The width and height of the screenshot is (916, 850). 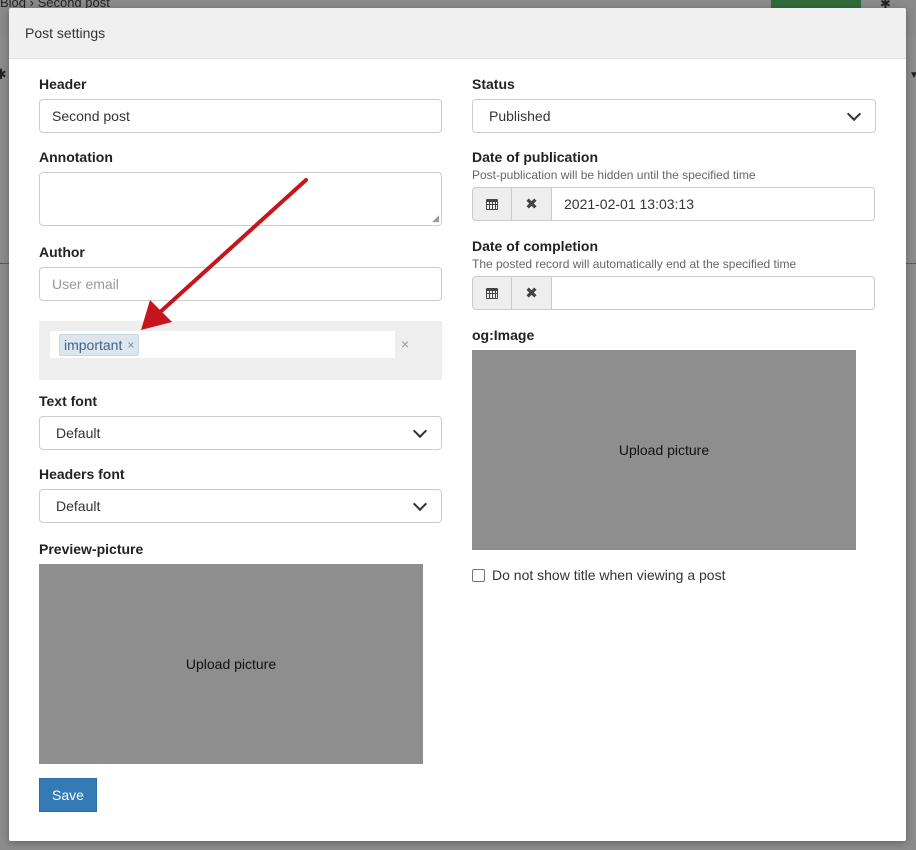 I want to click on save-button: Save, so click(x=68, y=795).